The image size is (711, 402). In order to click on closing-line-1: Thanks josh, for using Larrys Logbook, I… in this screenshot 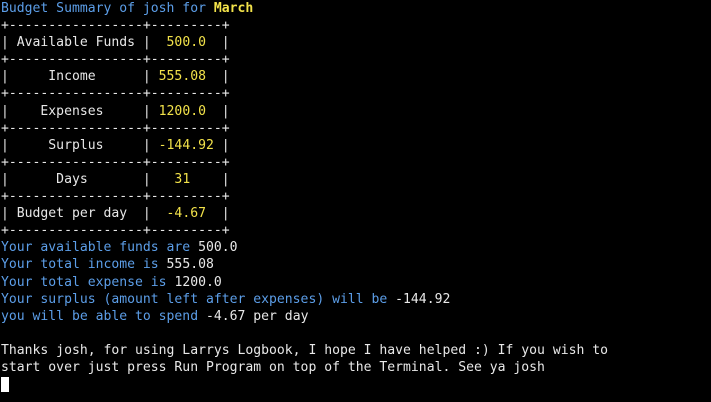, I will do `click(304, 350)`.